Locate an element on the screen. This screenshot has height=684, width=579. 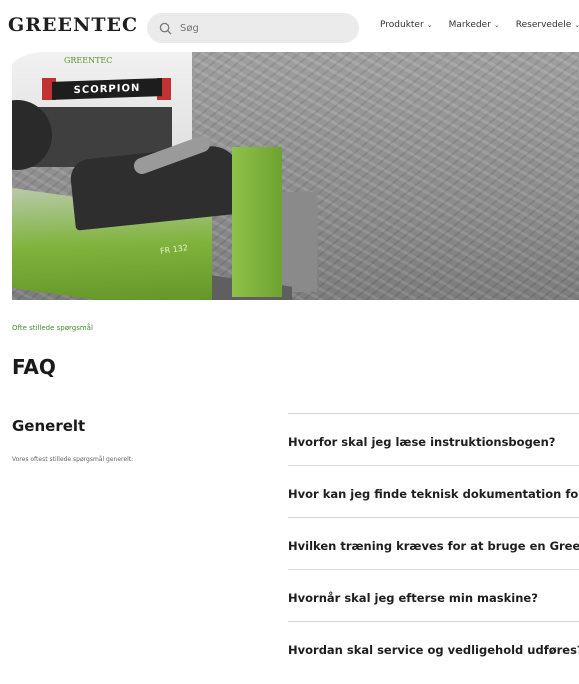
search-input is located at coordinates (260, 28).